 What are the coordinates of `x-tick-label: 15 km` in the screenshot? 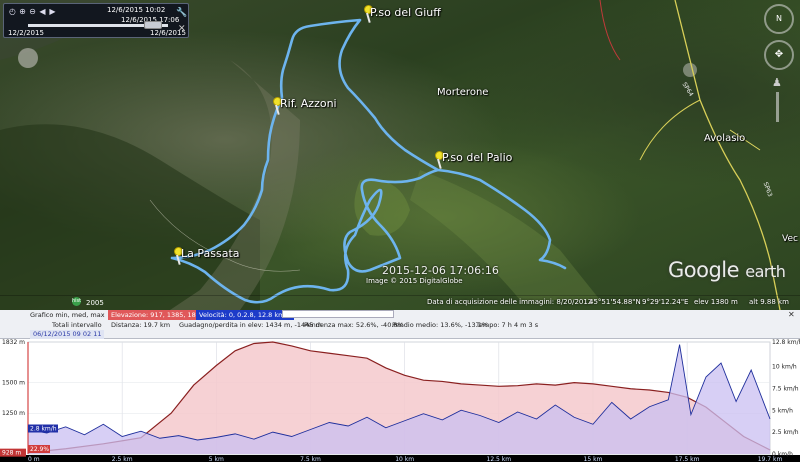 It's located at (593, 459).